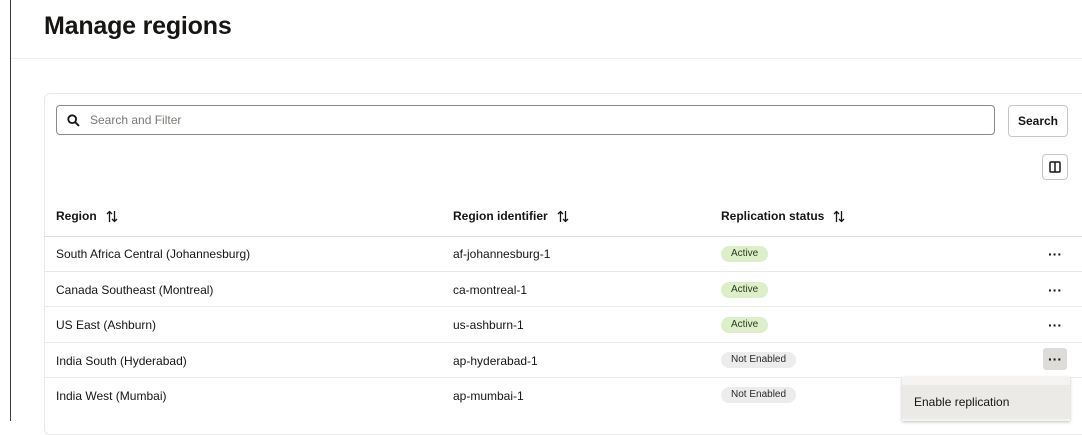 This screenshot has width=1082, height=435. What do you see at coordinates (76, 216) in the screenshot?
I see `column-header-label: Region` at bounding box center [76, 216].